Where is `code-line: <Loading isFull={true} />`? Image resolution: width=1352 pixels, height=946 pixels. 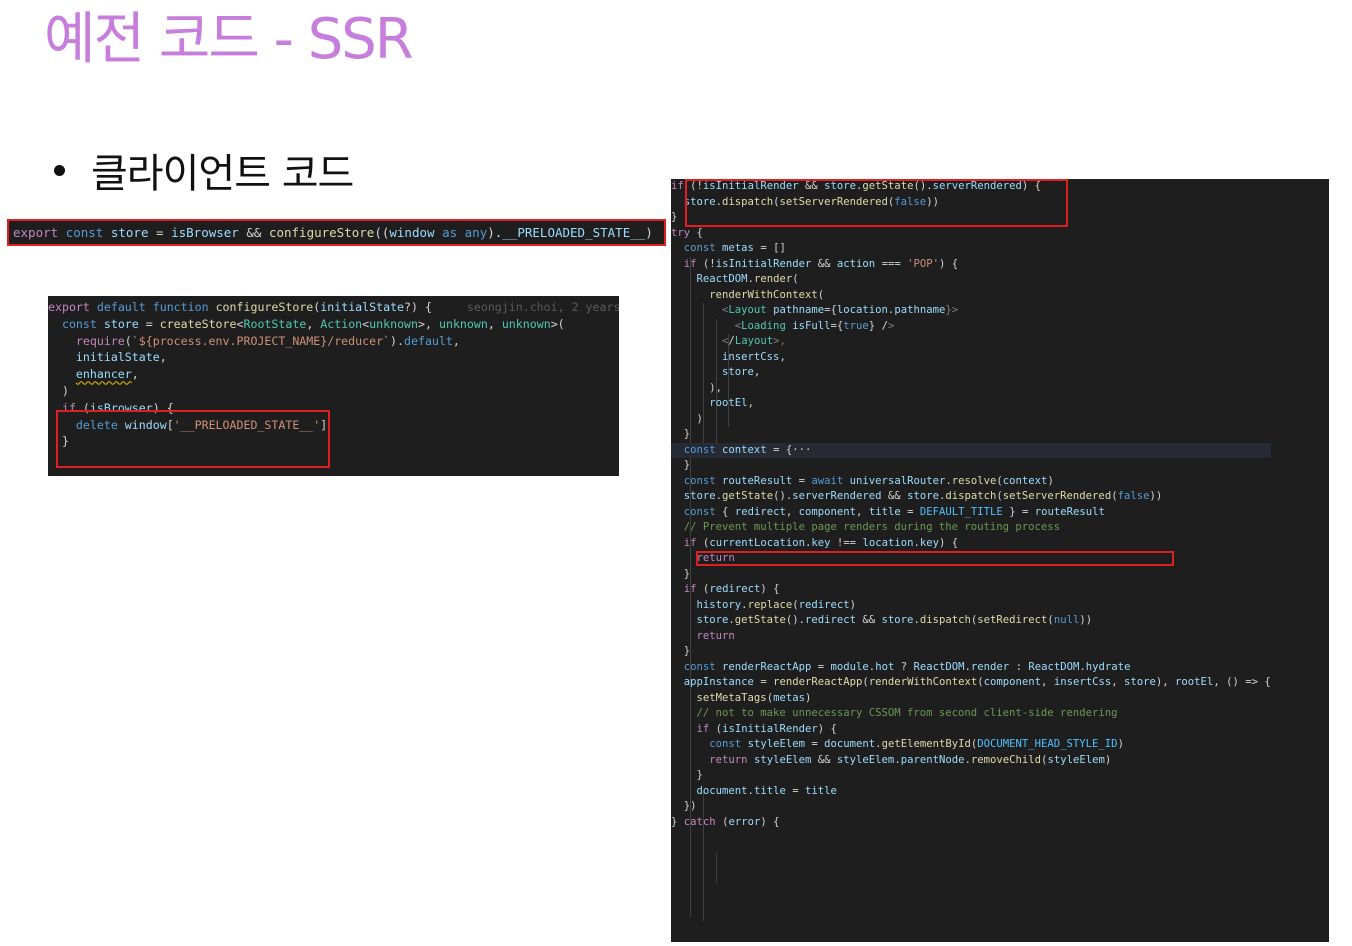 code-line: <Loading isFull={true} /> is located at coordinates (814, 325).